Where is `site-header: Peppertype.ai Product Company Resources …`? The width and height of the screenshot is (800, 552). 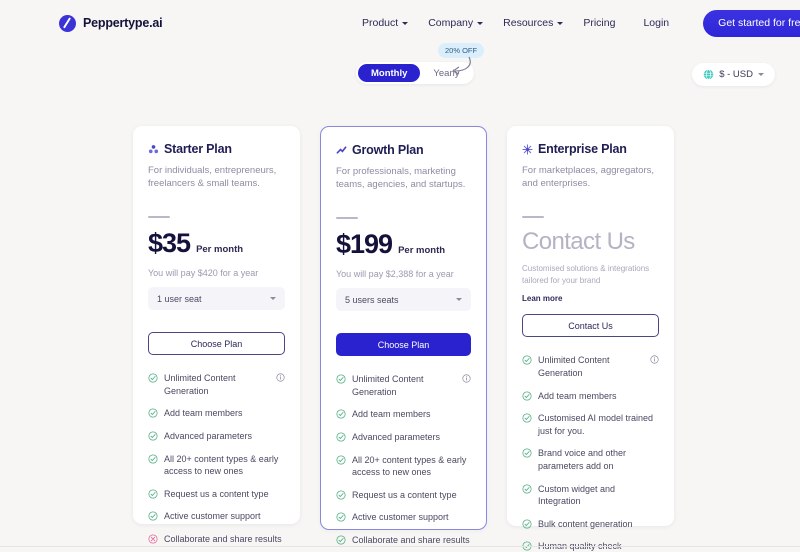 site-header: Peppertype.ai Product Company Resources … is located at coordinates (400, 23).